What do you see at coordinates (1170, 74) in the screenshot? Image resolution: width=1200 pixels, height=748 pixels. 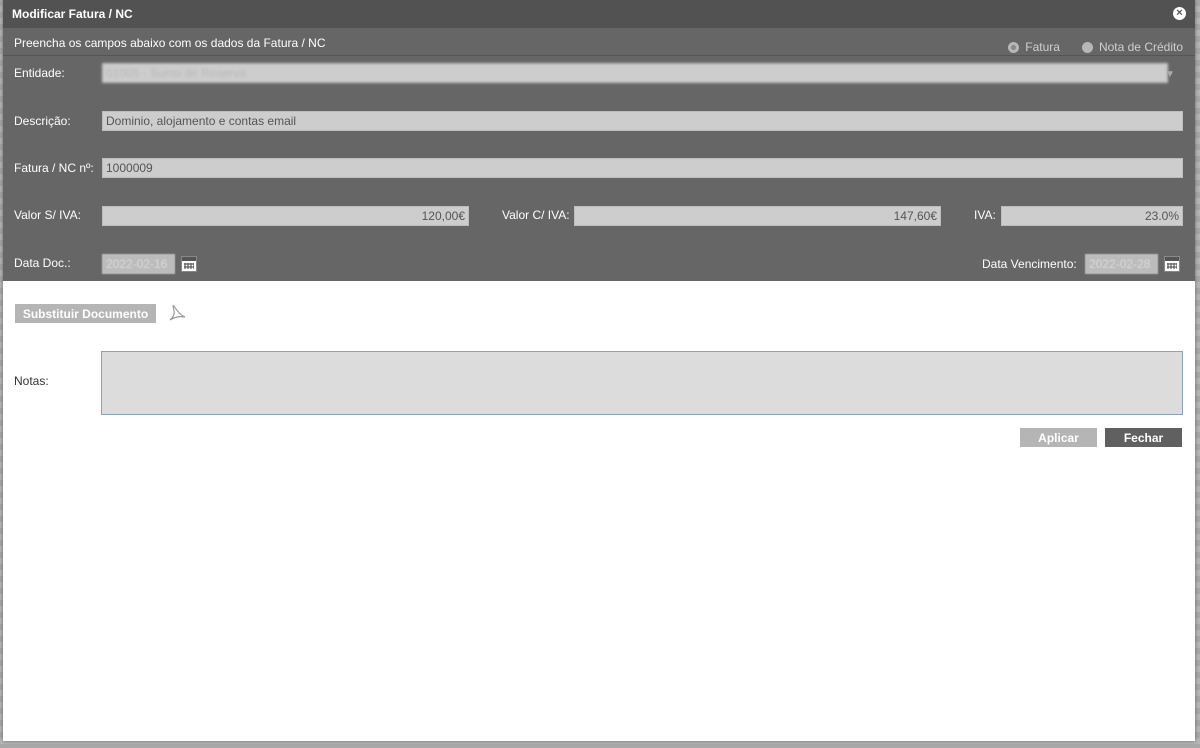 I see `chevron-down-icon: ▼` at bounding box center [1170, 74].